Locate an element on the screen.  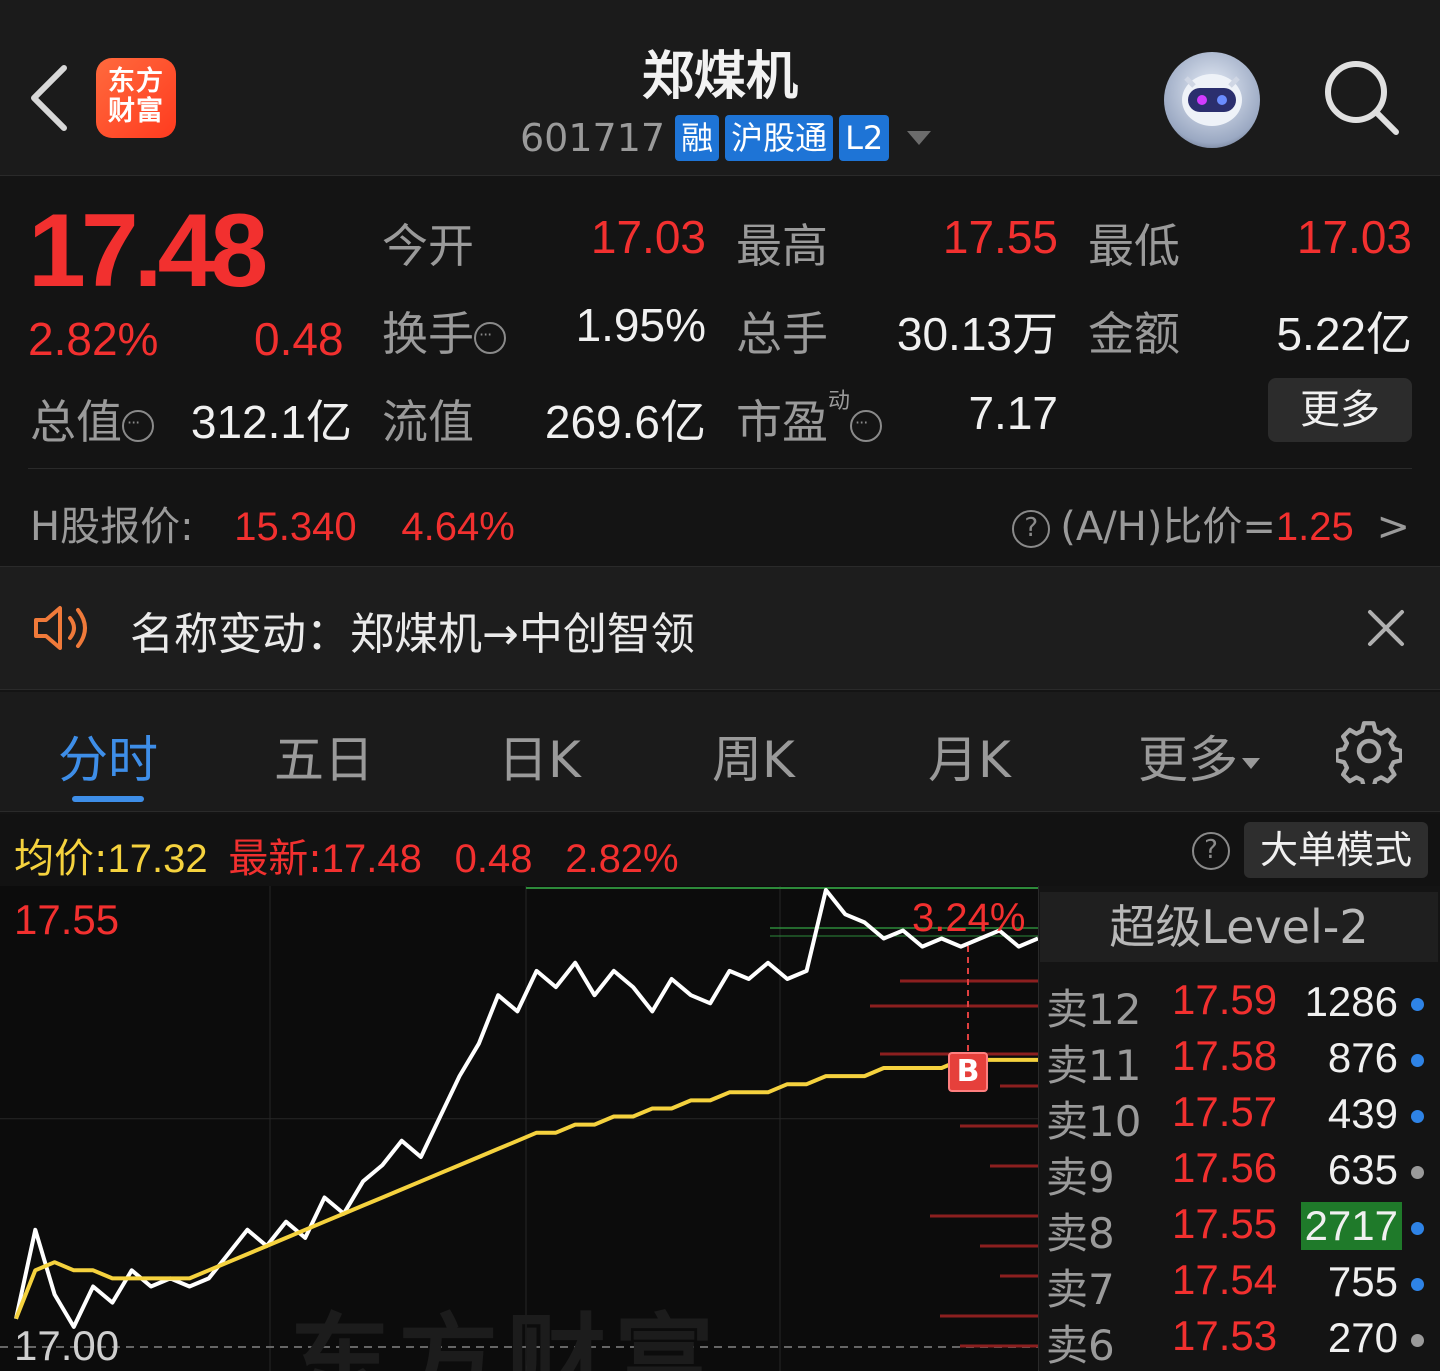
tab-more: 更多 is located at coordinates (1199, 756).